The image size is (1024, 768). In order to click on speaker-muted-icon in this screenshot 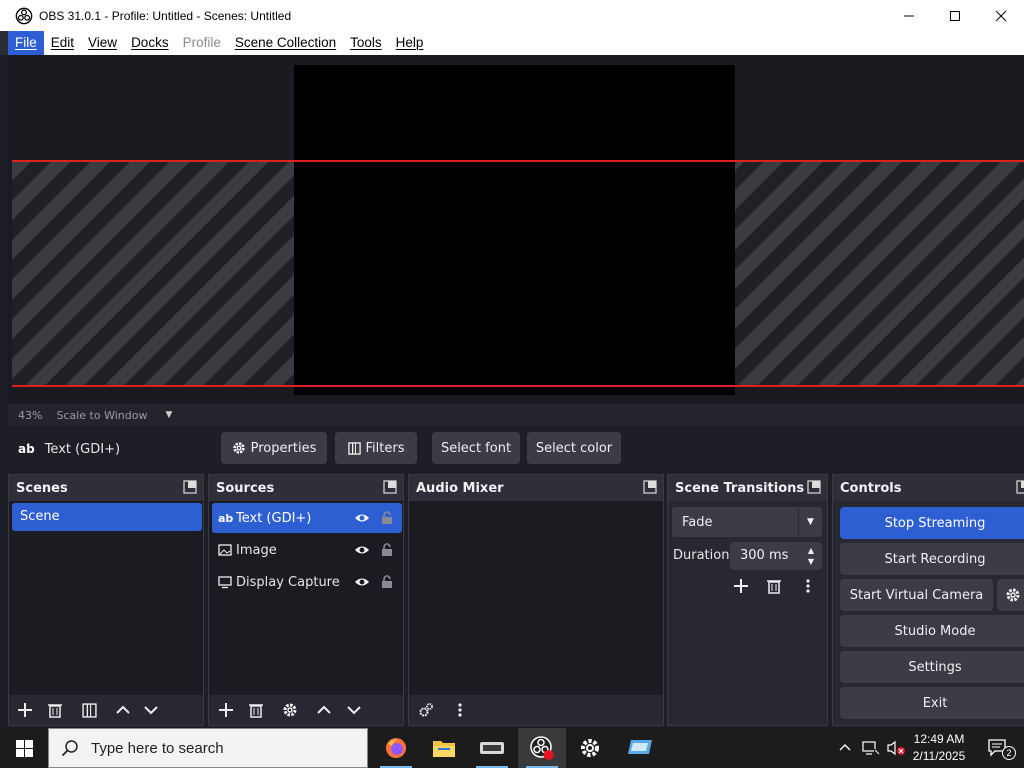, I will do `click(896, 748)`.